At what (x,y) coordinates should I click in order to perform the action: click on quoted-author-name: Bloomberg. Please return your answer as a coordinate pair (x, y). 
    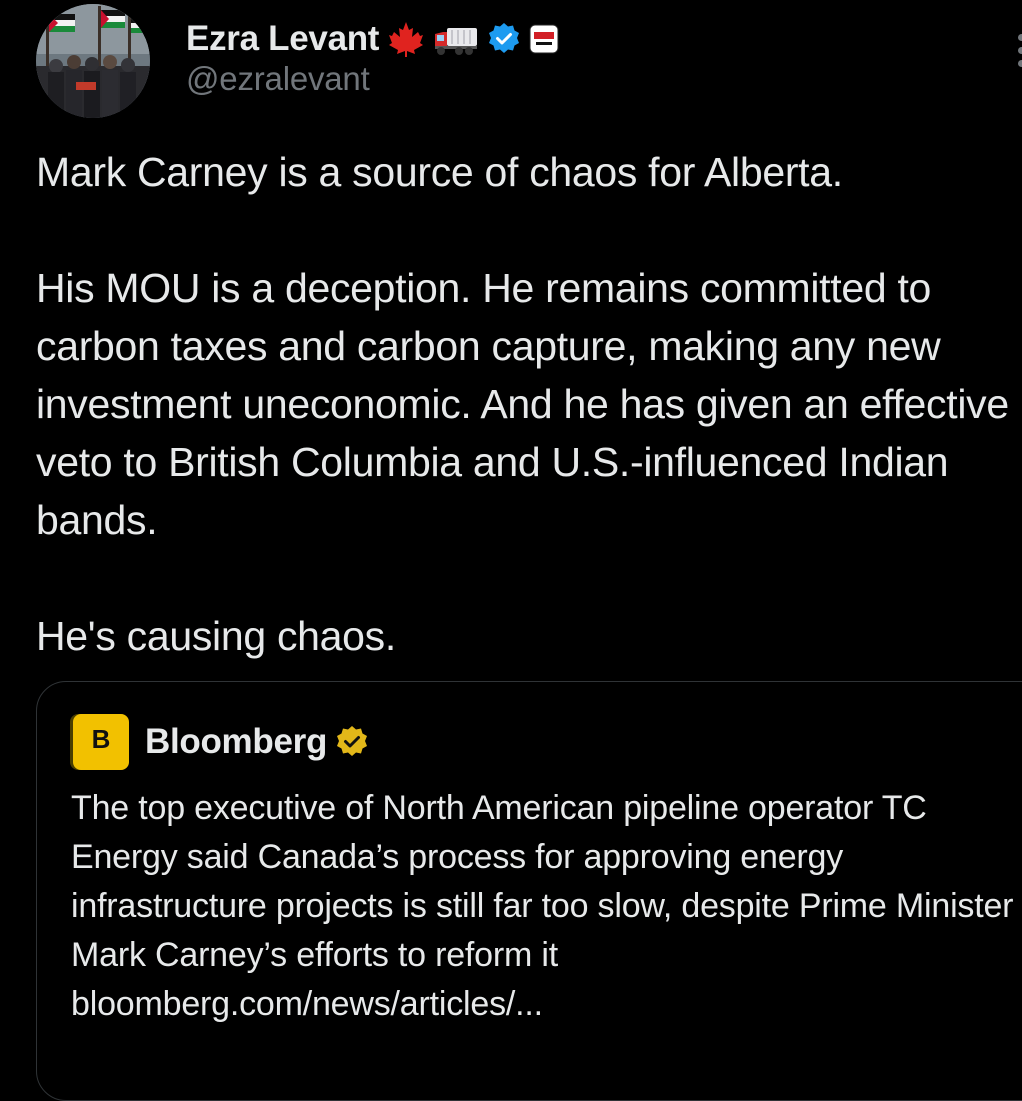
    Looking at the image, I should click on (236, 742).